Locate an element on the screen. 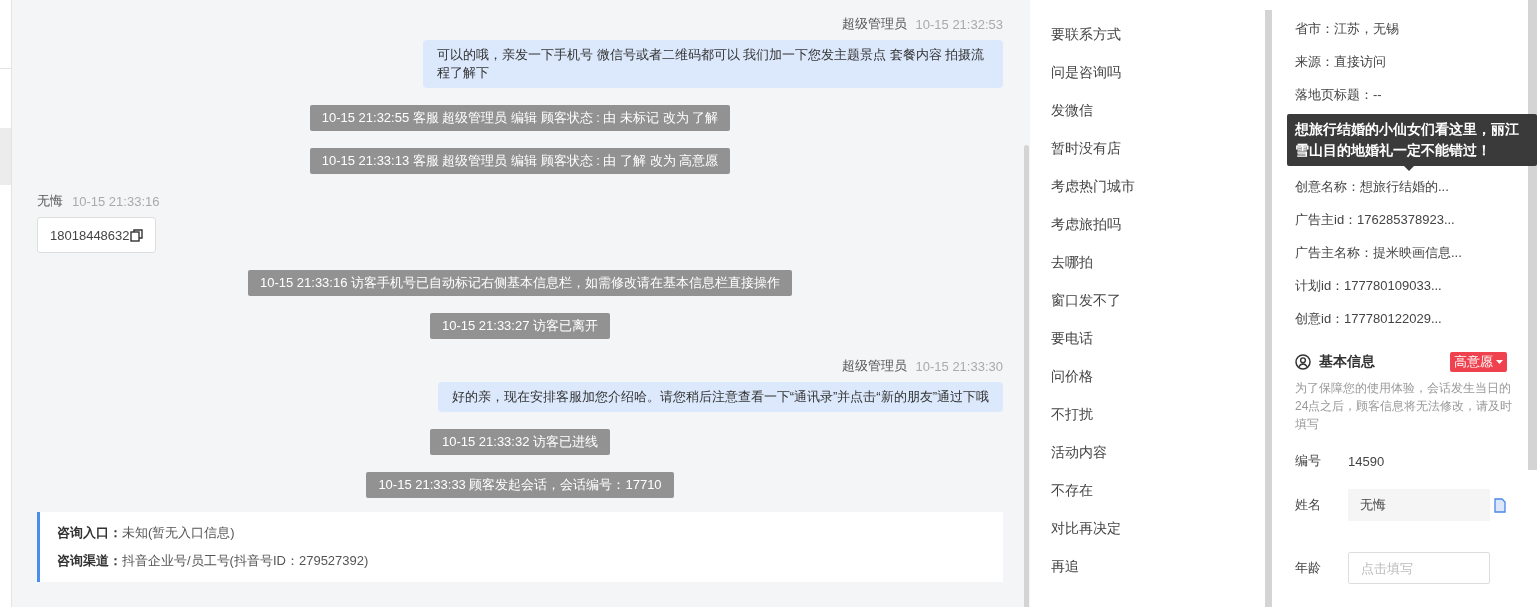 The width and height of the screenshot is (1540, 607). age-field: 点击填写 is located at coordinates (1419, 568).